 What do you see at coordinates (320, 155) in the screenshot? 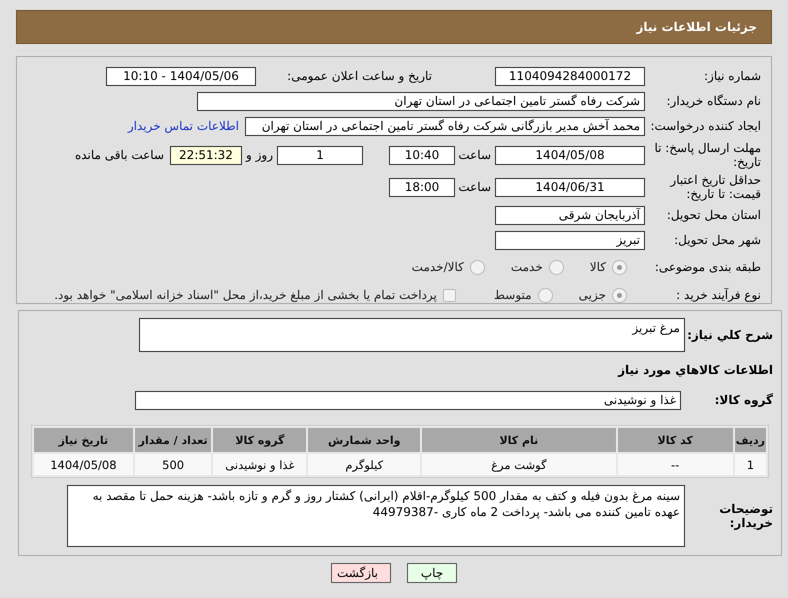
I see `days-field: 1` at bounding box center [320, 155].